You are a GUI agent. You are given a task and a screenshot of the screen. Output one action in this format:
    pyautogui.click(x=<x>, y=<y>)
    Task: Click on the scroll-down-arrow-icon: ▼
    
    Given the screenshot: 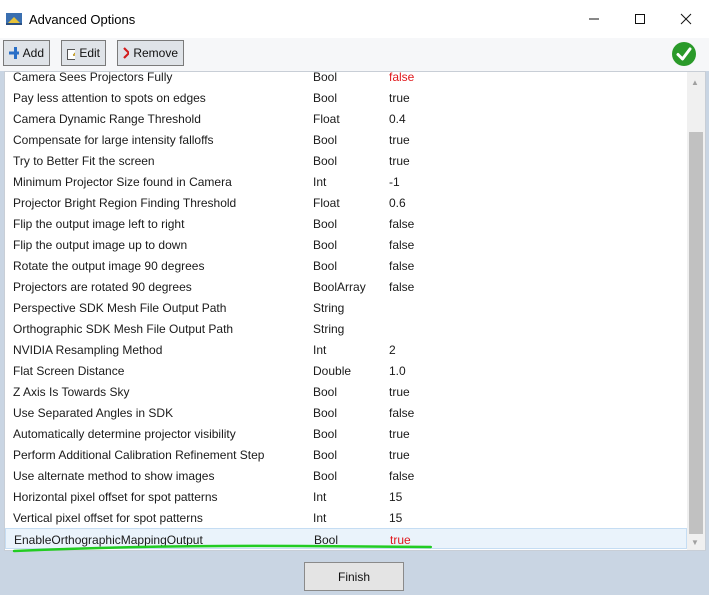 What is the action you would take?
    pyautogui.click(x=695, y=542)
    